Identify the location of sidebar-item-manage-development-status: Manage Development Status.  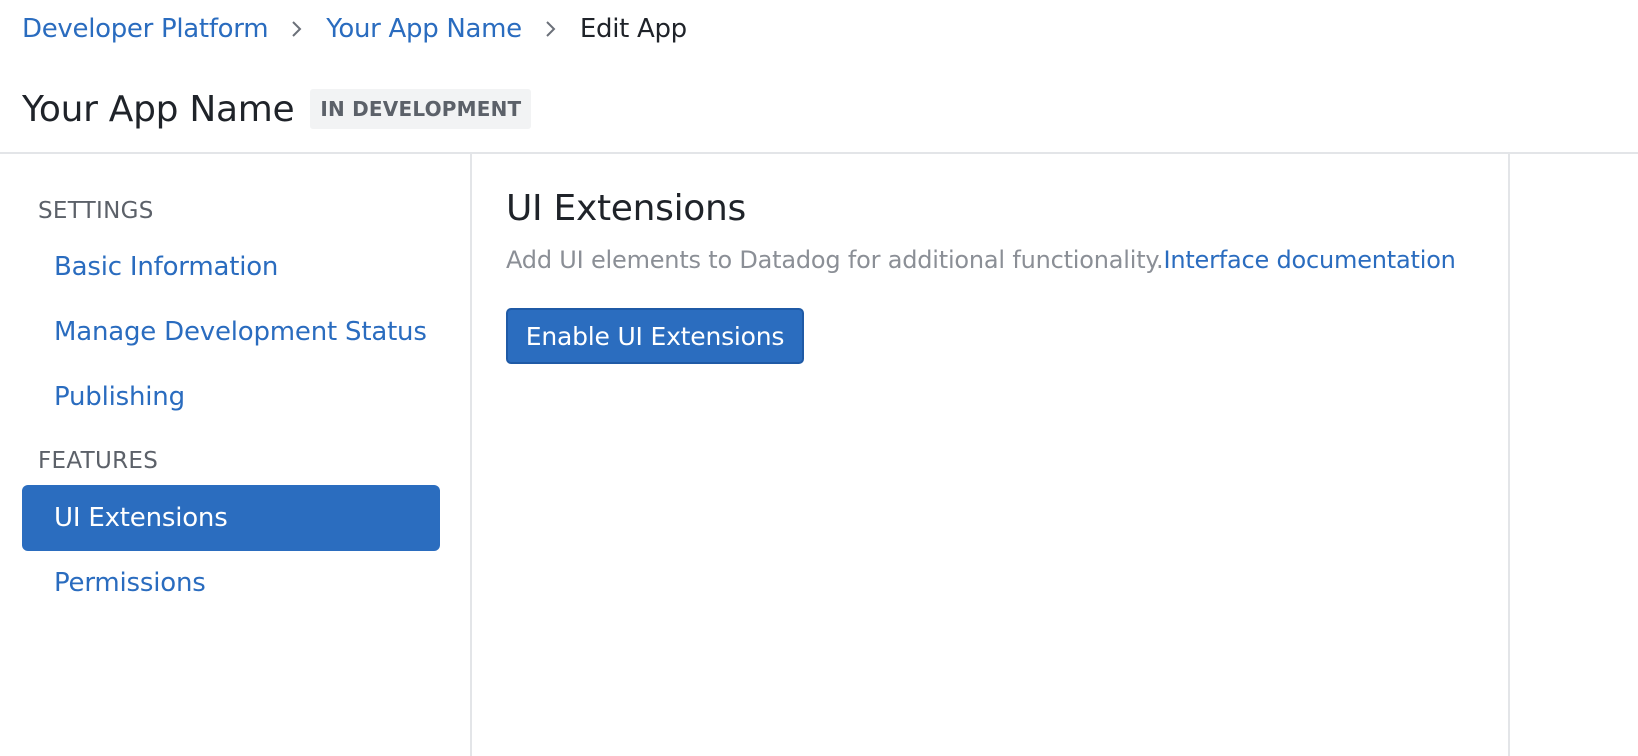
(231, 332).